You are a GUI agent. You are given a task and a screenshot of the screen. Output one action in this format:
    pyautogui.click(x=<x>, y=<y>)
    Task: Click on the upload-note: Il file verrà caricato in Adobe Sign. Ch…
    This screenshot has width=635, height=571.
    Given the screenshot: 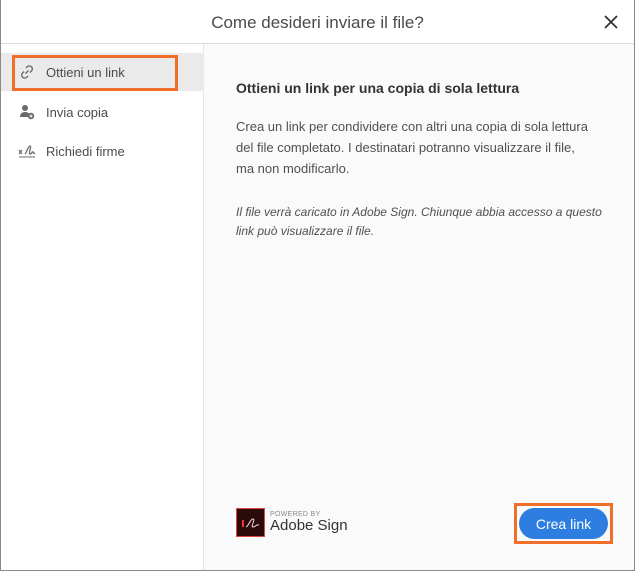 What is the action you would take?
    pyautogui.click(x=419, y=221)
    